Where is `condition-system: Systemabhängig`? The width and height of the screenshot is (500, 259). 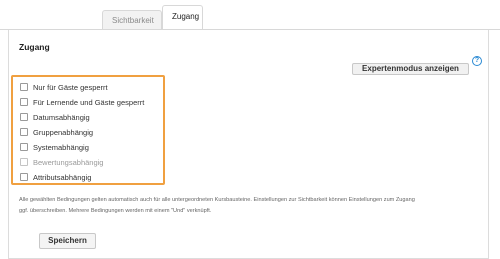
condition-system: Systemabhängig is located at coordinates (54, 147).